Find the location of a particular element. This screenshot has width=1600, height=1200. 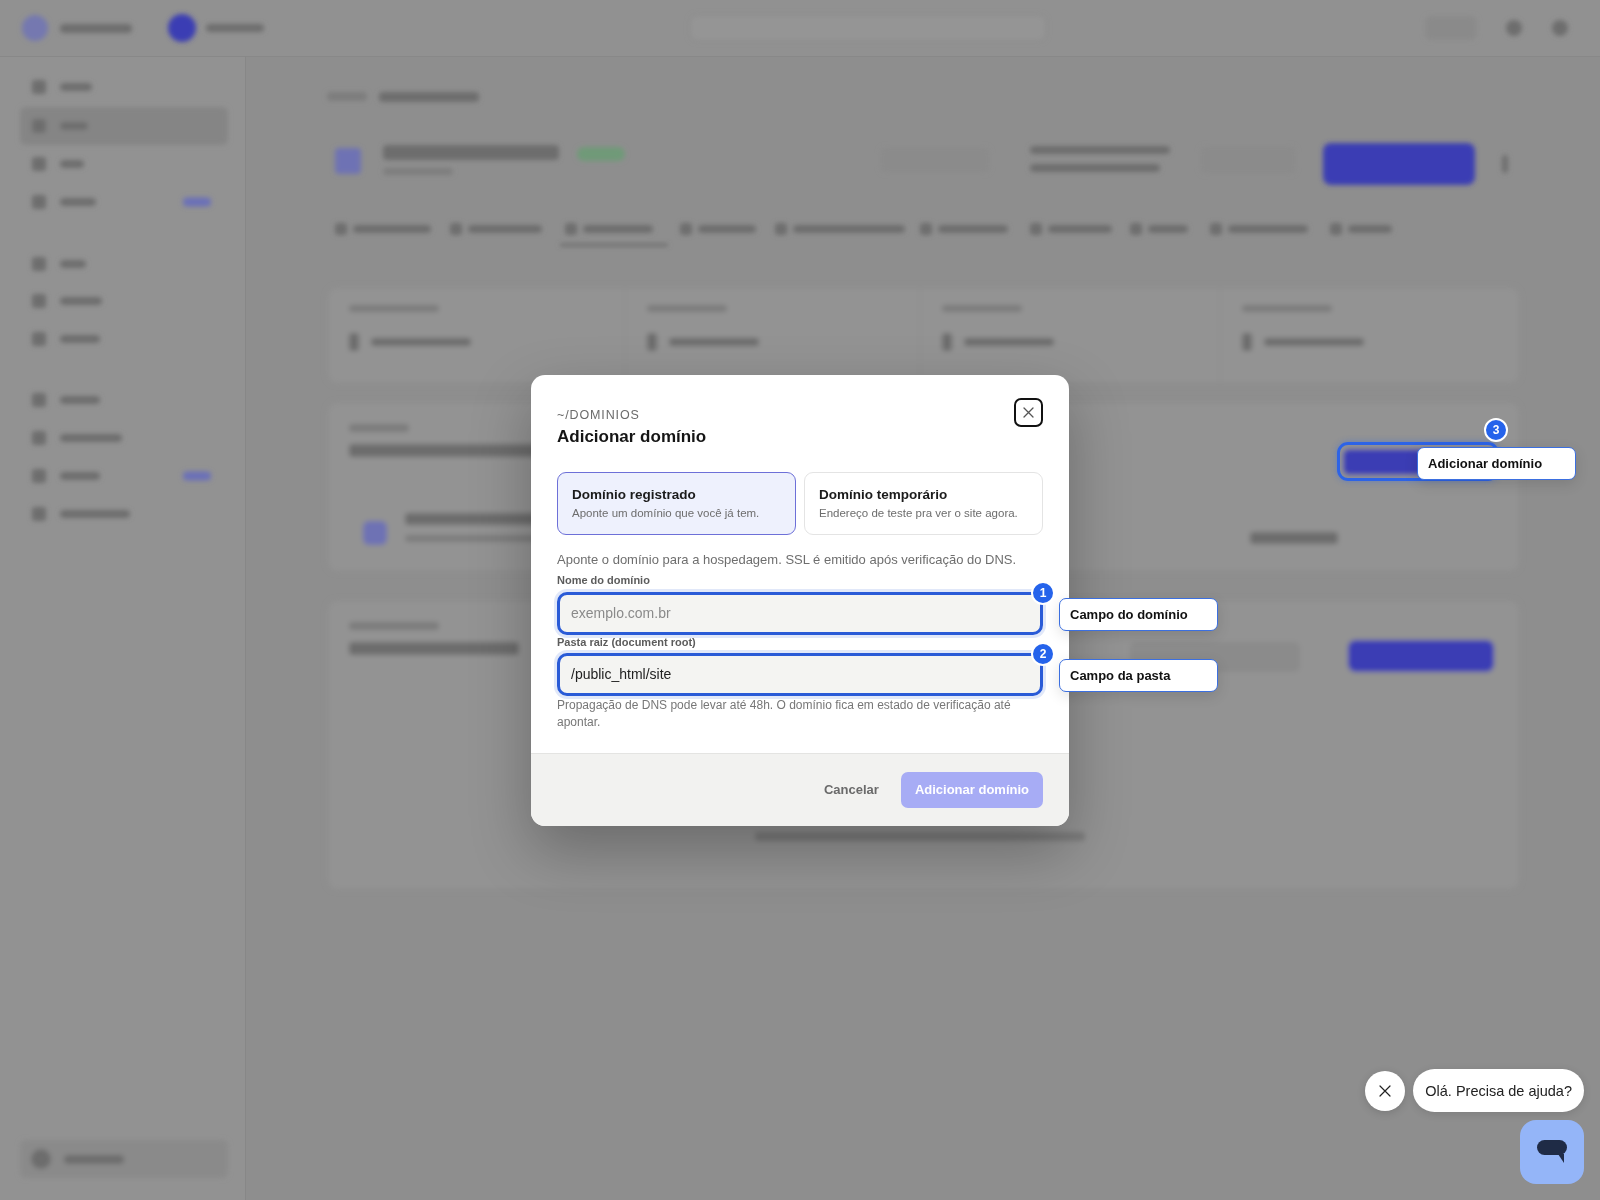

chat-launcher-button is located at coordinates (1552, 1152).